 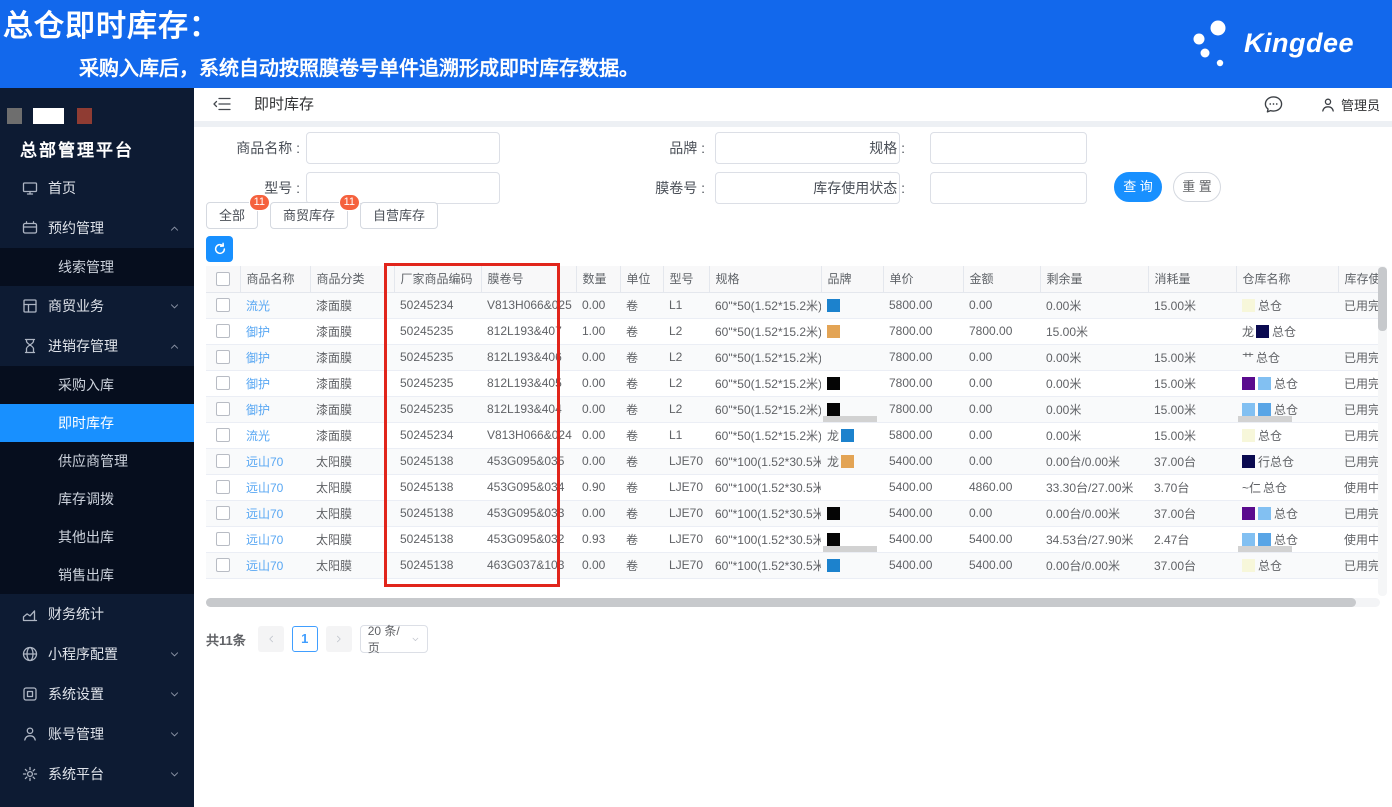 What do you see at coordinates (1008, 188) in the screenshot?
I see `stock-status-input` at bounding box center [1008, 188].